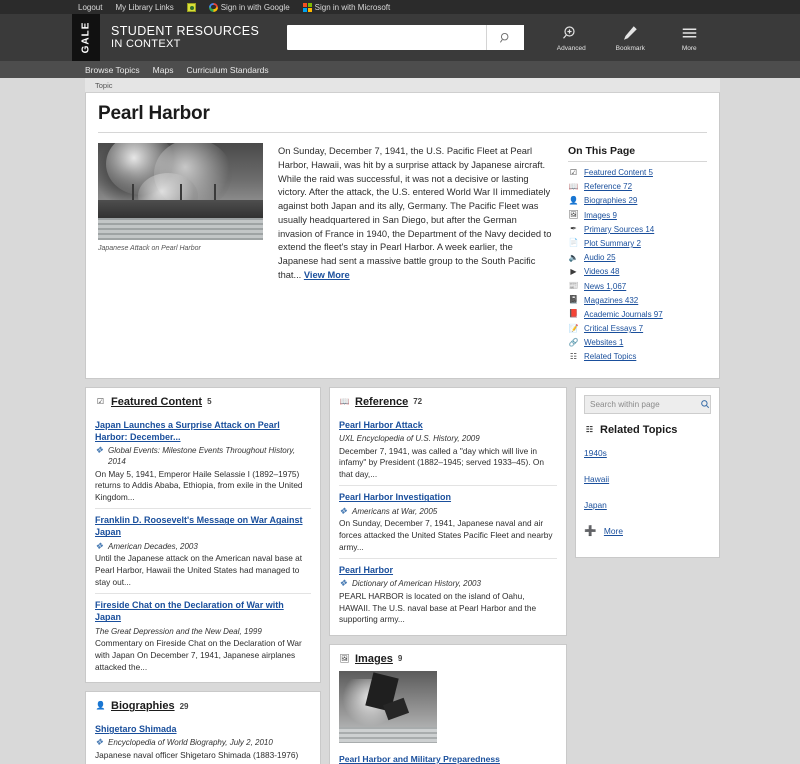 The height and width of the screenshot is (764, 800). What do you see at coordinates (573, 271) in the screenshot?
I see `video-icon: ▶` at bounding box center [573, 271].